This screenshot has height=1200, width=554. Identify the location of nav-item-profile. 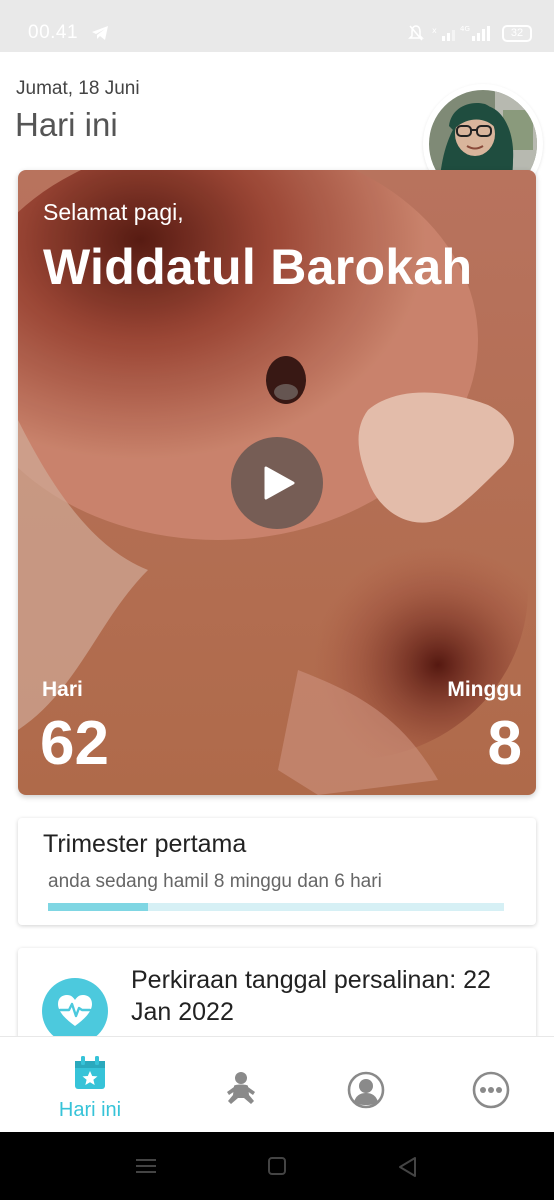
(367, 1085).